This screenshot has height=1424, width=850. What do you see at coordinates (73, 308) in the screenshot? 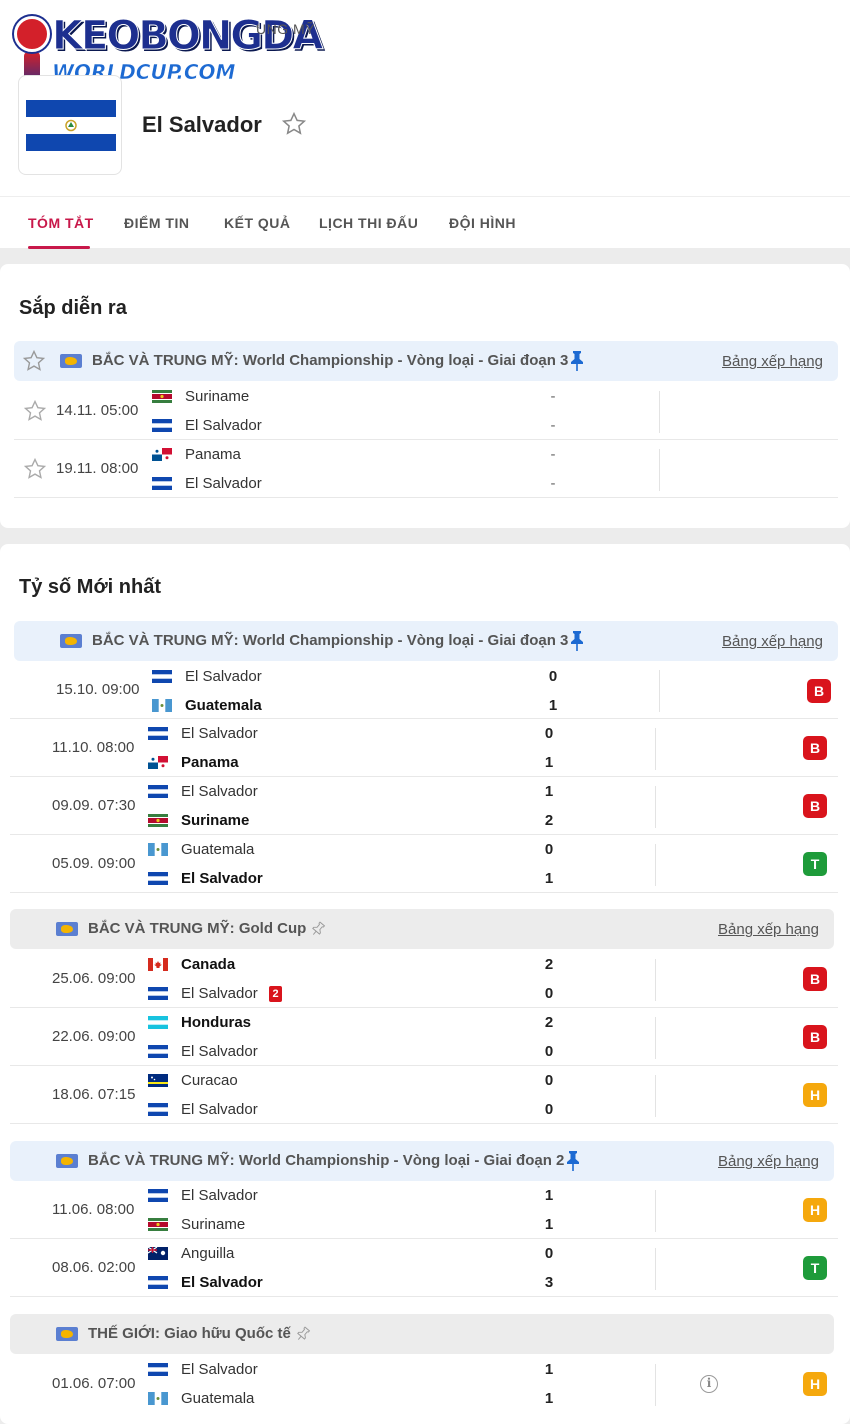
I see `section-title: Sắp diễn ra` at bounding box center [73, 308].